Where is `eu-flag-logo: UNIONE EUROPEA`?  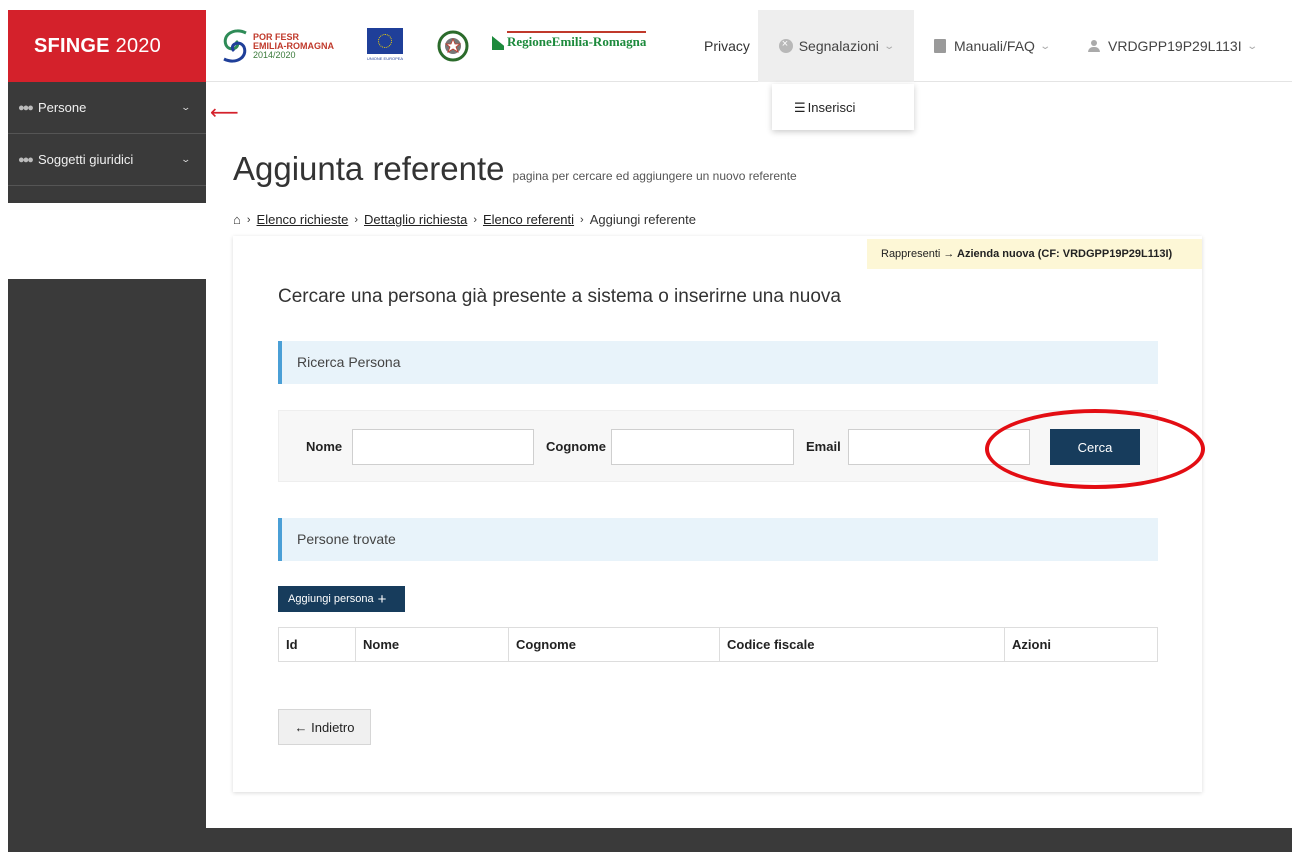
eu-flag-logo: UNIONE EUROPEA is located at coordinates (385, 46).